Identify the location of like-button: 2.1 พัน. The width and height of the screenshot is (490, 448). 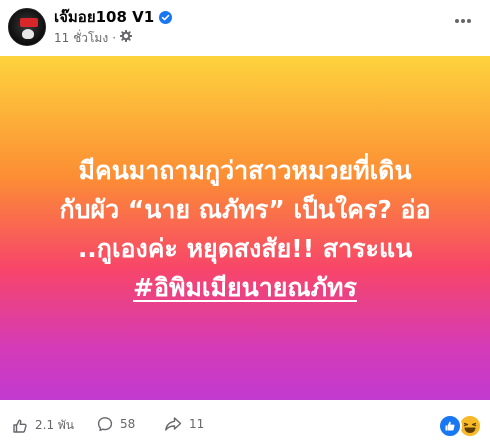
(43, 425).